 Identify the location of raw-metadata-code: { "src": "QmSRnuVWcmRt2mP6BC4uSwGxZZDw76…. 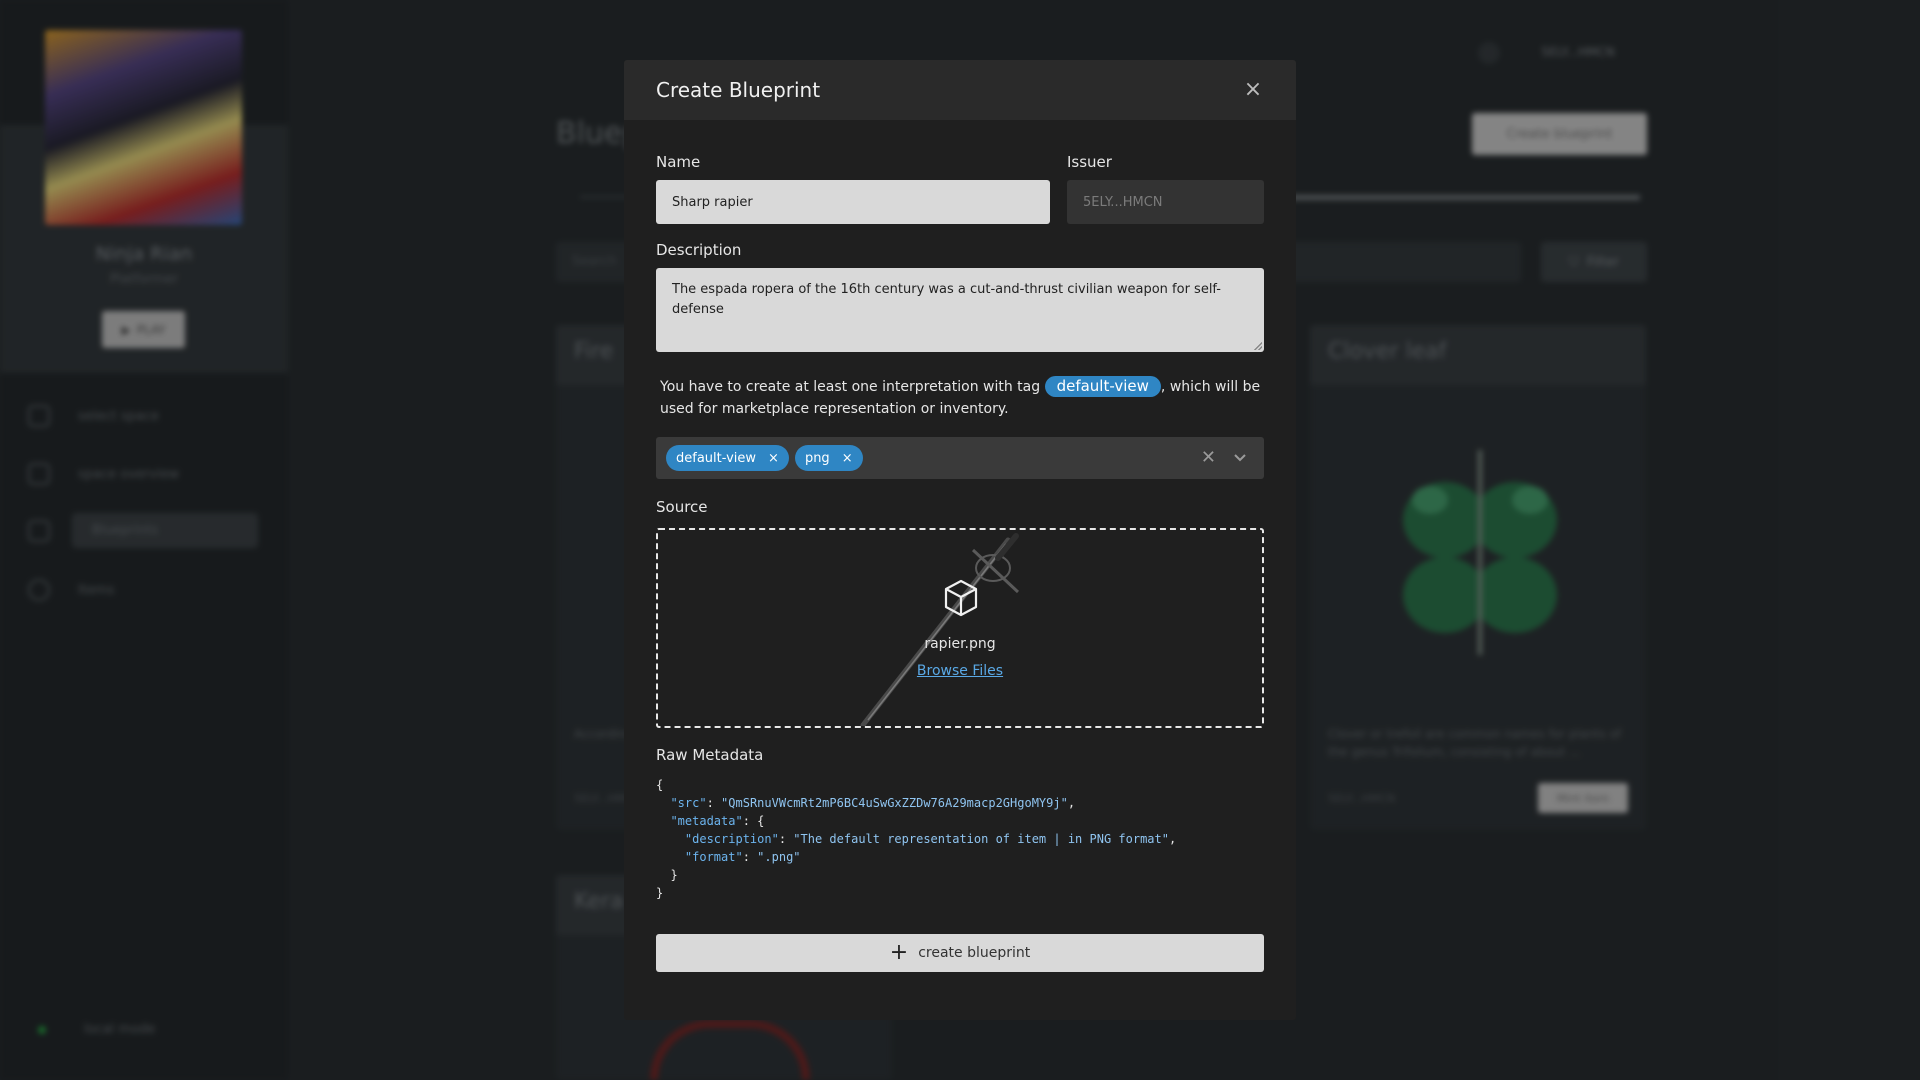
(916, 839).